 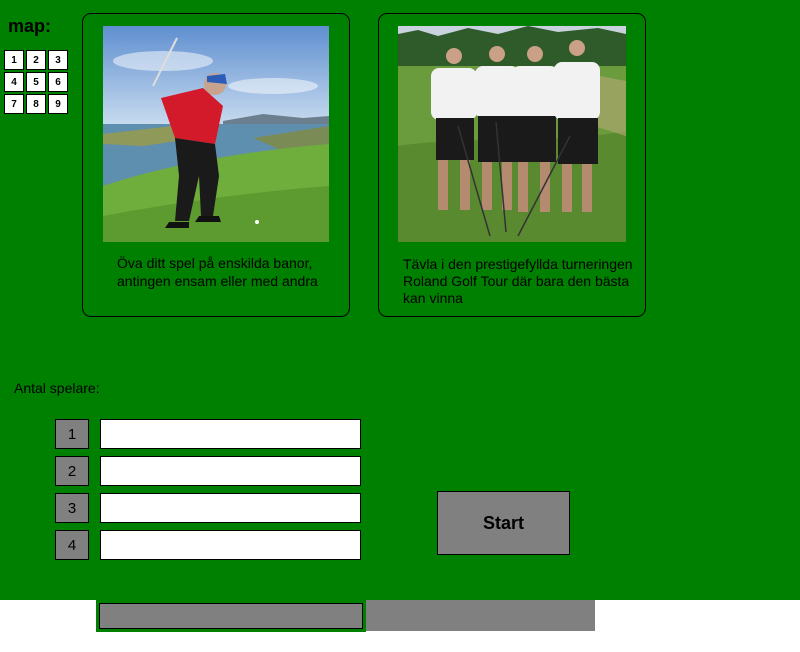 I want to click on golfer-swing-photo, so click(x=216, y=134).